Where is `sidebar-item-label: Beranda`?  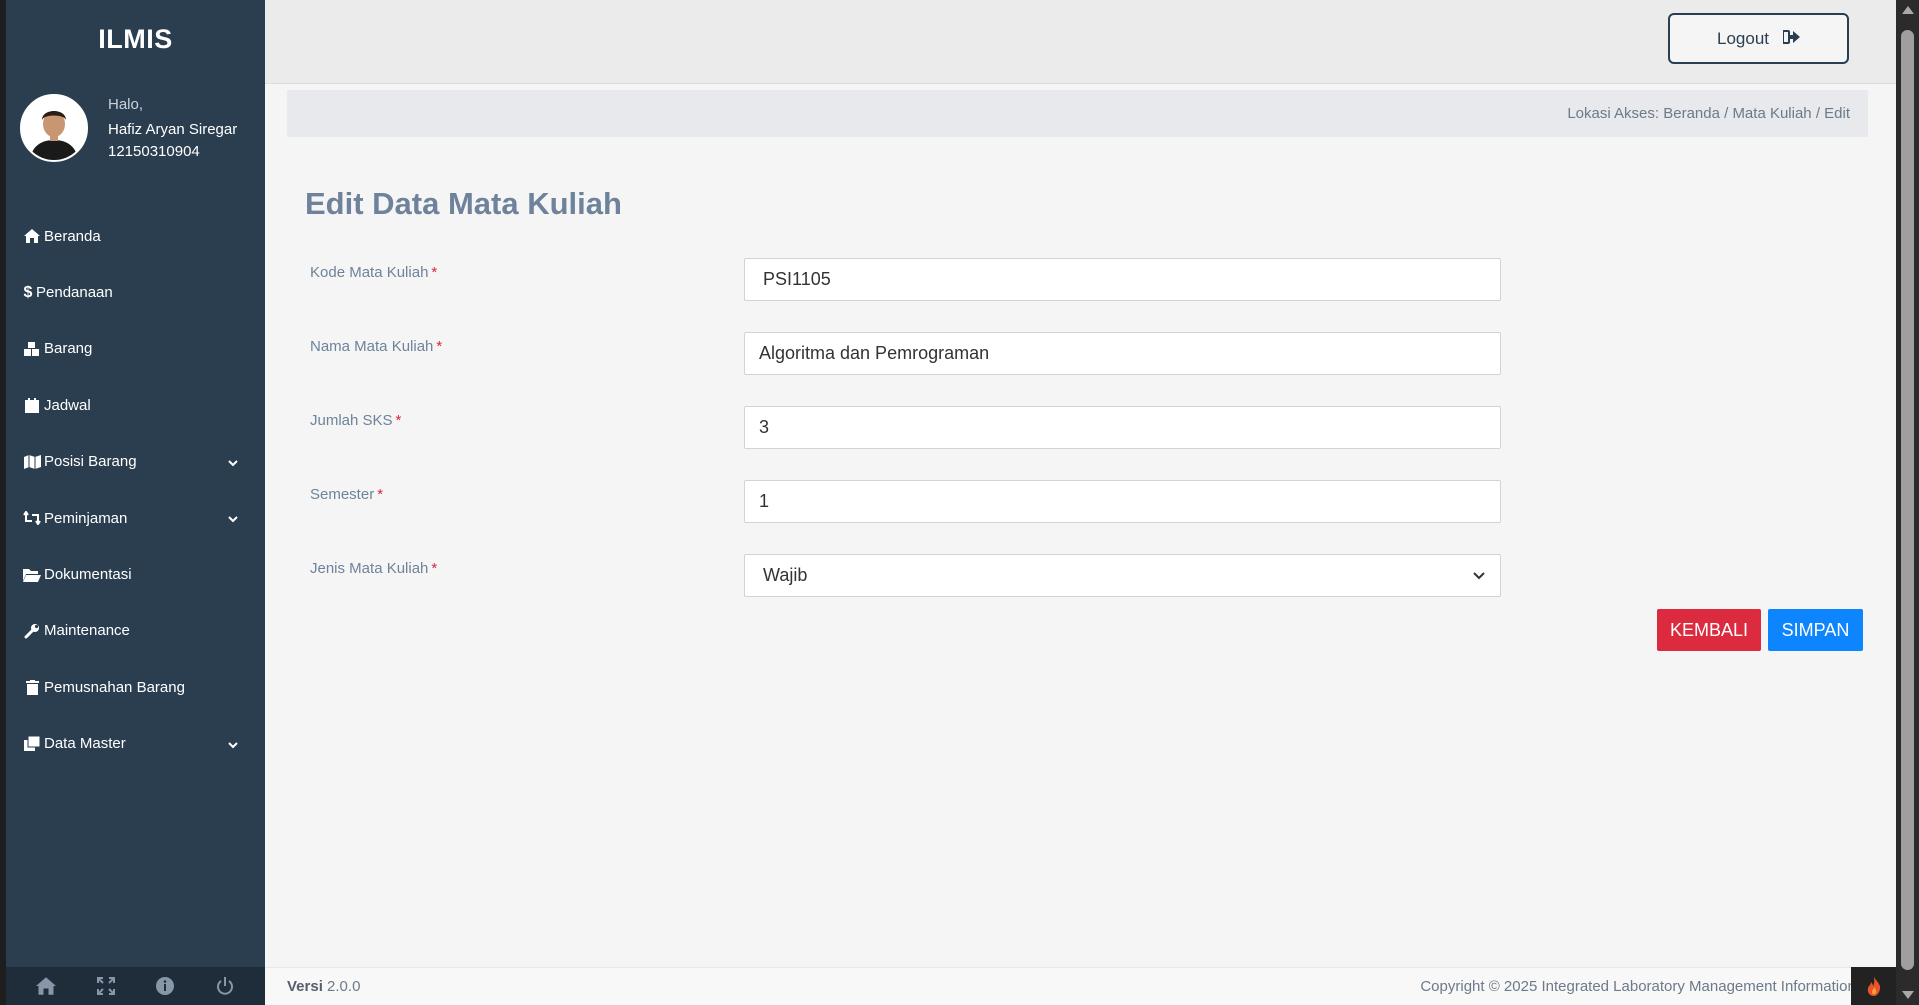 sidebar-item-label: Beranda is located at coordinates (72, 236).